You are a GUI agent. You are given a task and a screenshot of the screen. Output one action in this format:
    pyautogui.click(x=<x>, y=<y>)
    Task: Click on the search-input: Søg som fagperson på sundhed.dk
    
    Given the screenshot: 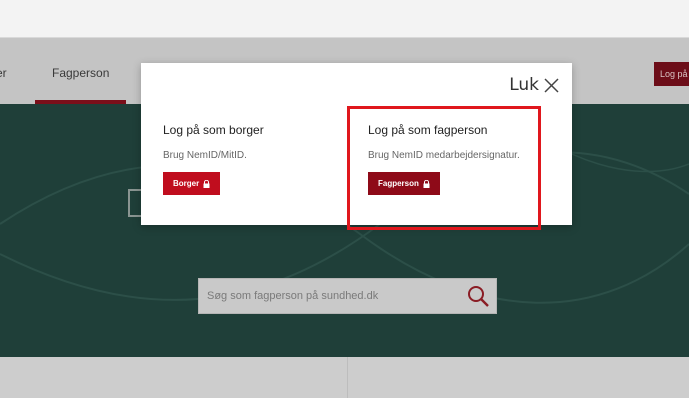 What is the action you would take?
    pyautogui.click(x=347, y=296)
    